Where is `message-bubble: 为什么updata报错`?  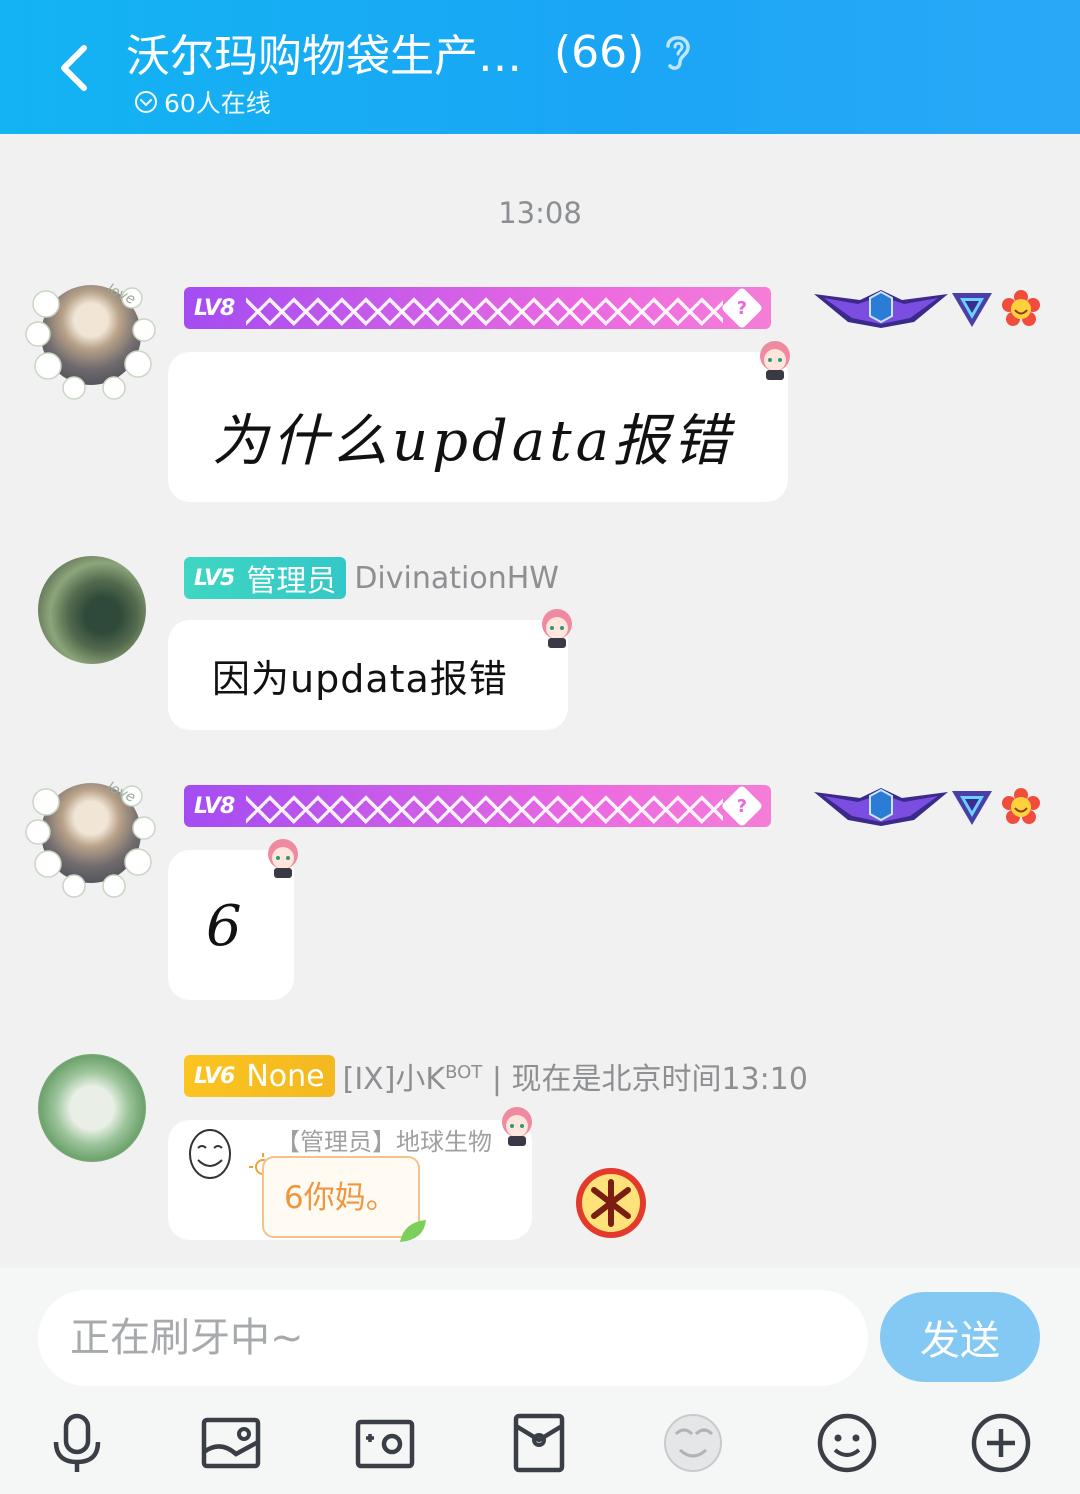
message-bubble: 为什么updata报错 is located at coordinates (478, 427).